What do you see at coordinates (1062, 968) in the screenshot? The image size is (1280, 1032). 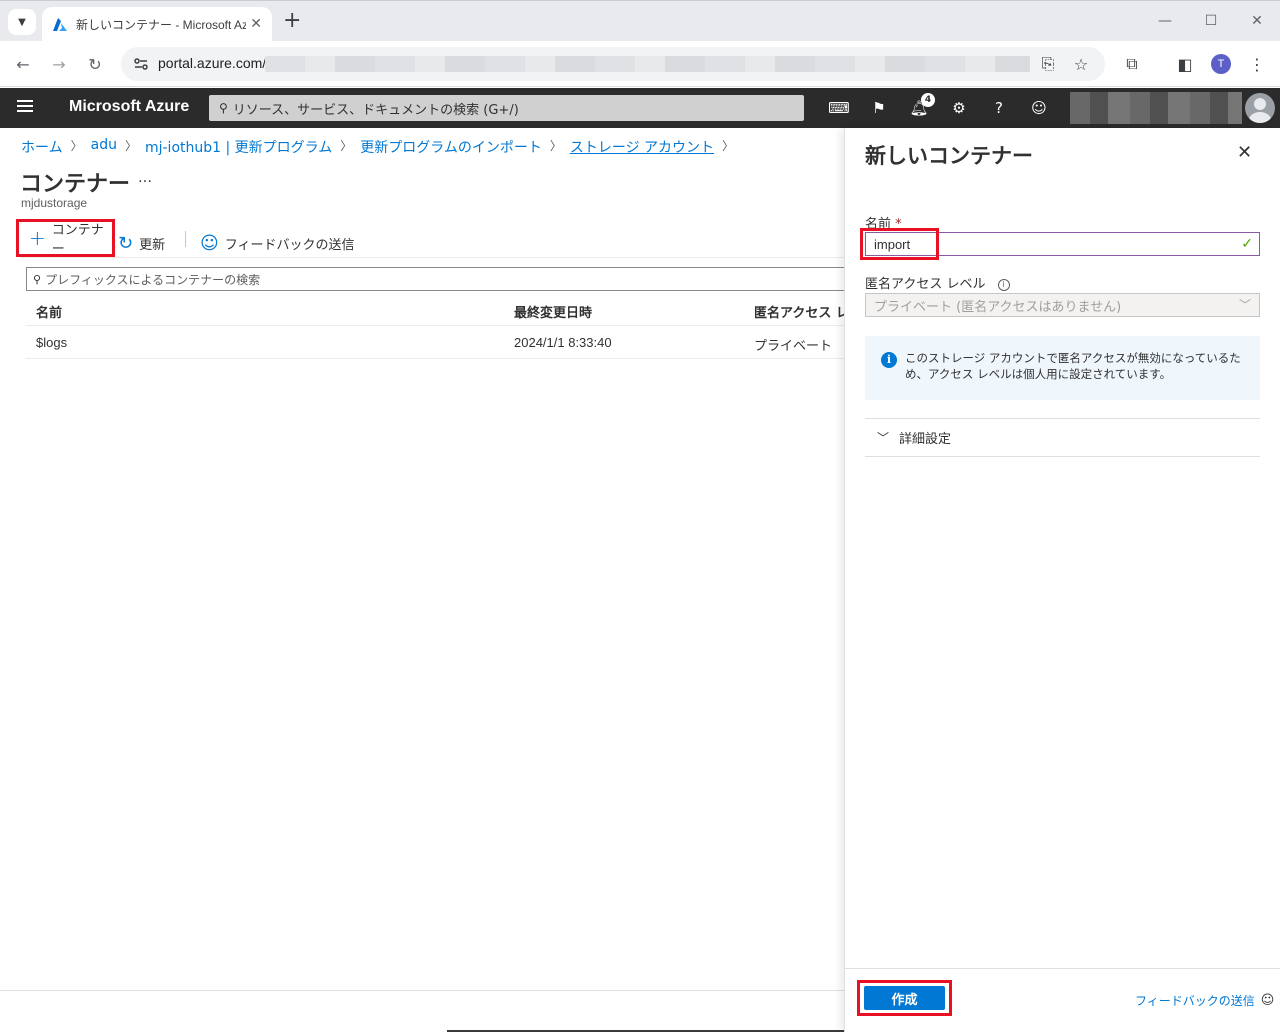 I see `footer-divider` at bounding box center [1062, 968].